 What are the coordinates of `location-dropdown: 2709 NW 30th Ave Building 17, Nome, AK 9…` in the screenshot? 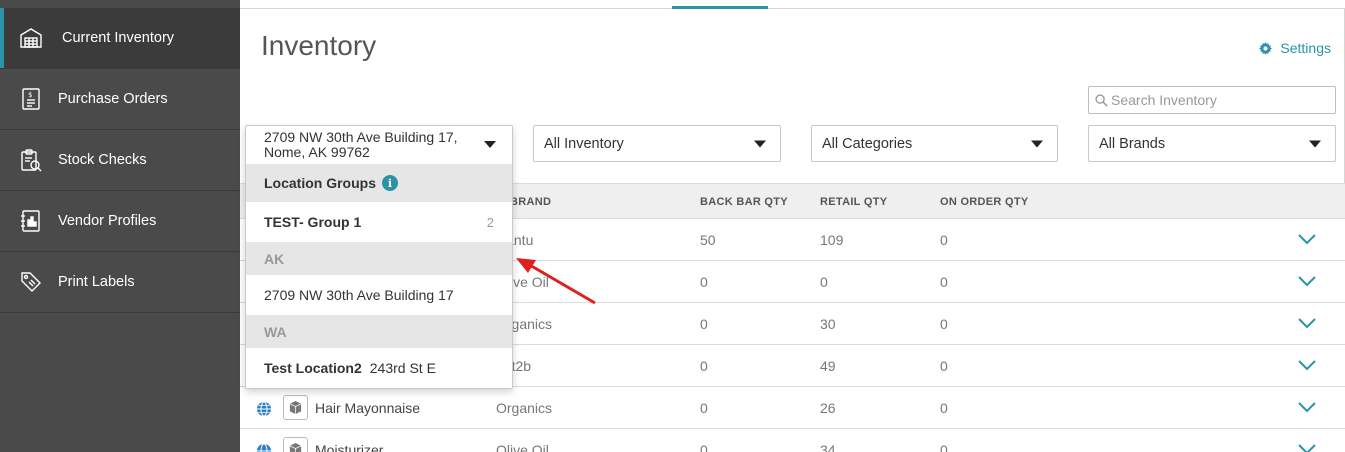 It's located at (379, 257).